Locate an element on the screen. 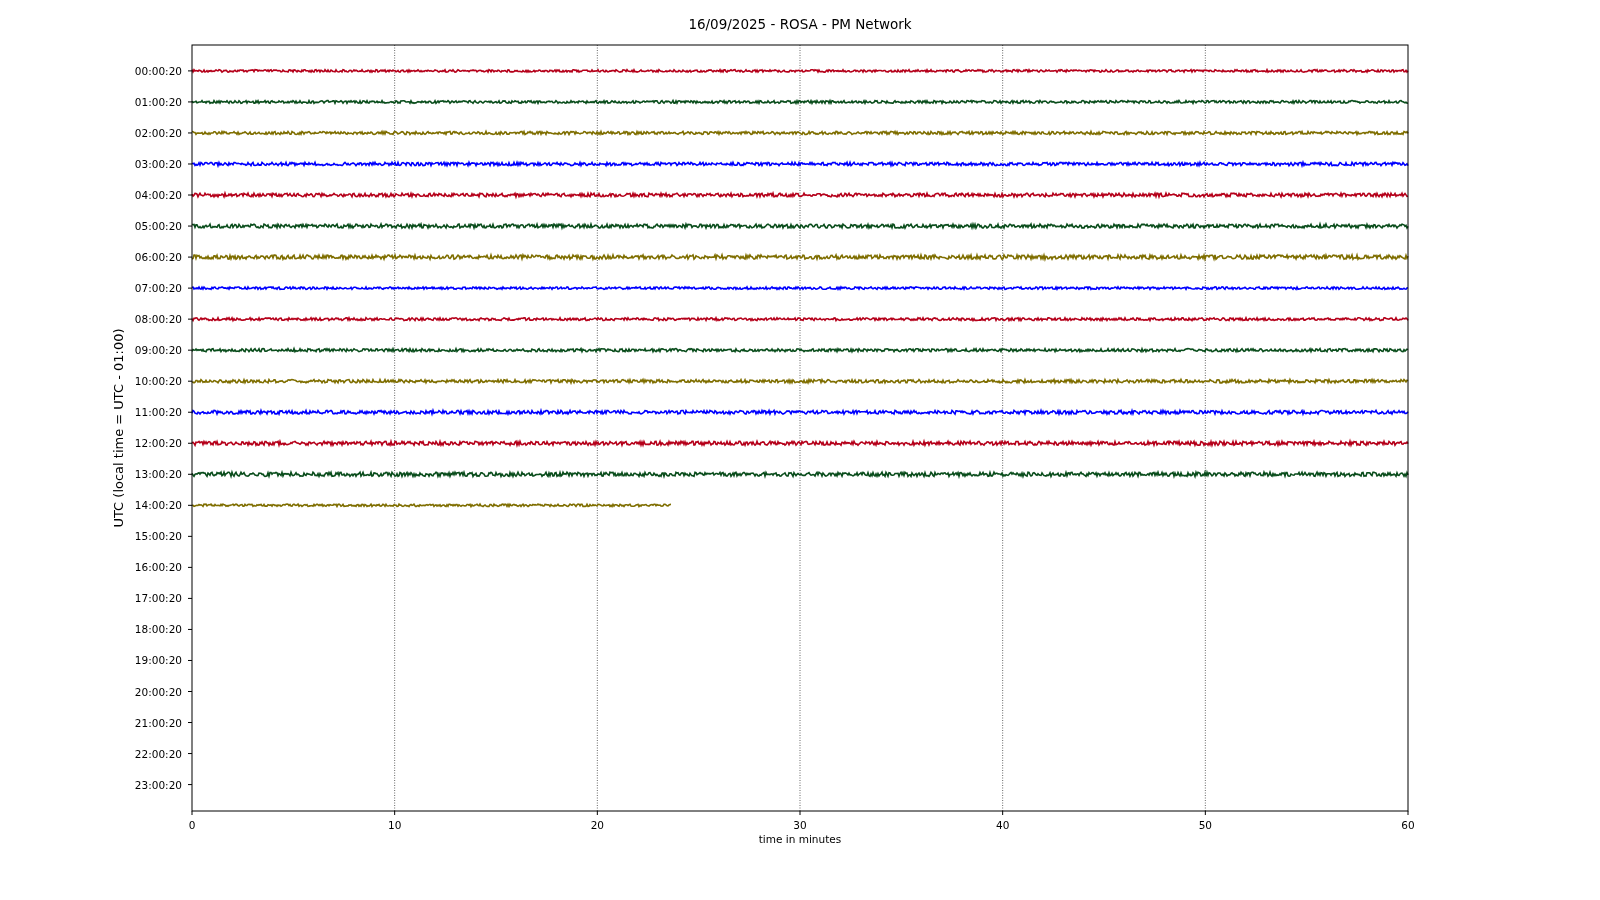 The width and height of the screenshot is (1600, 900). y-tick-label: 21:00:20 is located at coordinates (158, 722).